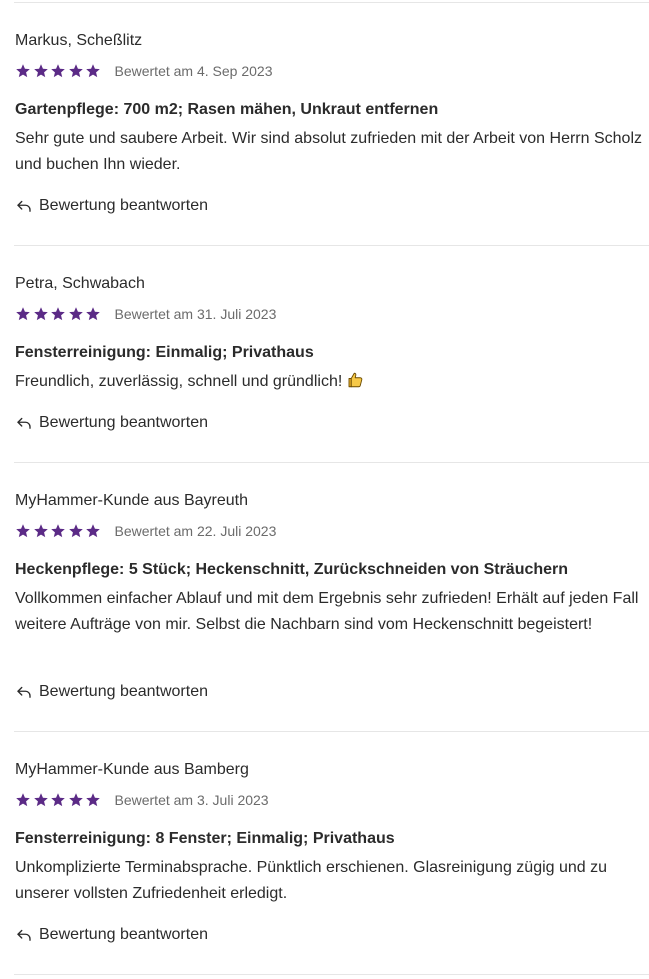  Describe the element at coordinates (355, 380) in the screenshot. I see `thumbs-up-icon` at that location.